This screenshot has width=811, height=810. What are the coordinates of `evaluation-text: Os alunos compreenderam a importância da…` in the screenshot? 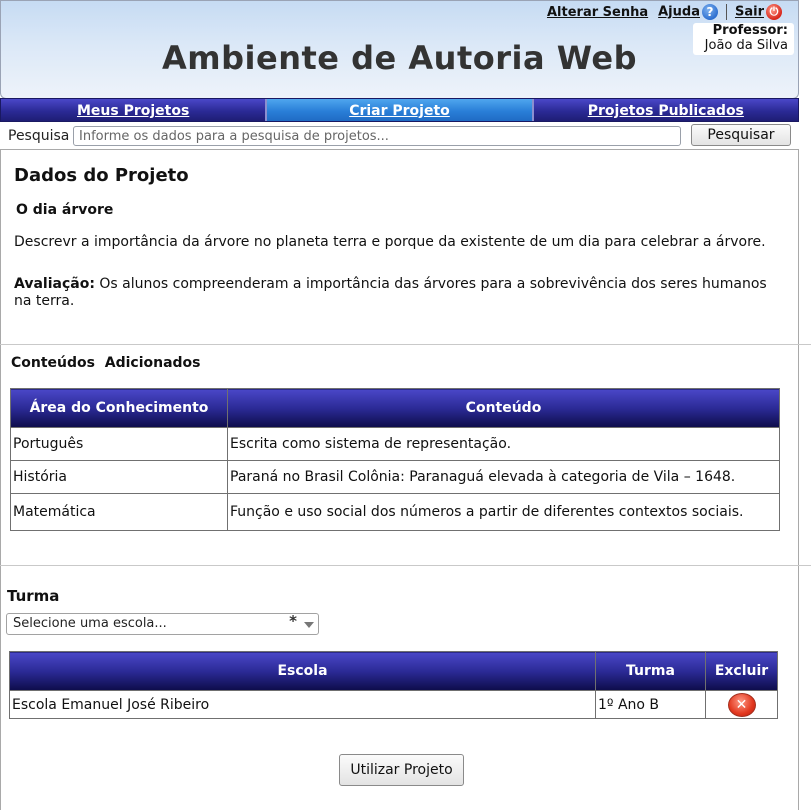 It's located at (390, 292).